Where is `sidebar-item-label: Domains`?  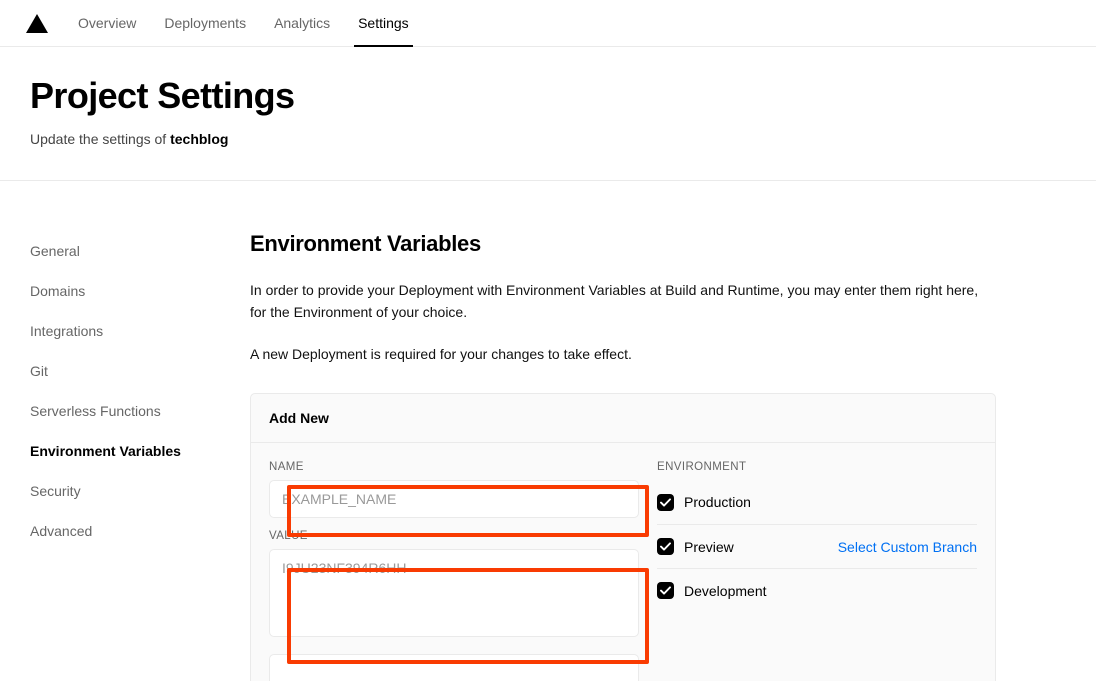
sidebar-item-label: Domains is located at coordinates (58, 291).